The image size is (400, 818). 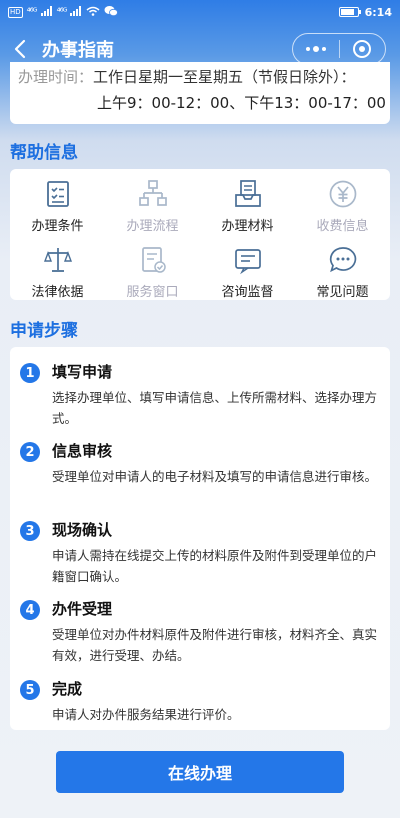 What do you see at coordinates (342, 259) in the screenshot?
I see `chat-bubble-icon` at bounding box center [342, 259].